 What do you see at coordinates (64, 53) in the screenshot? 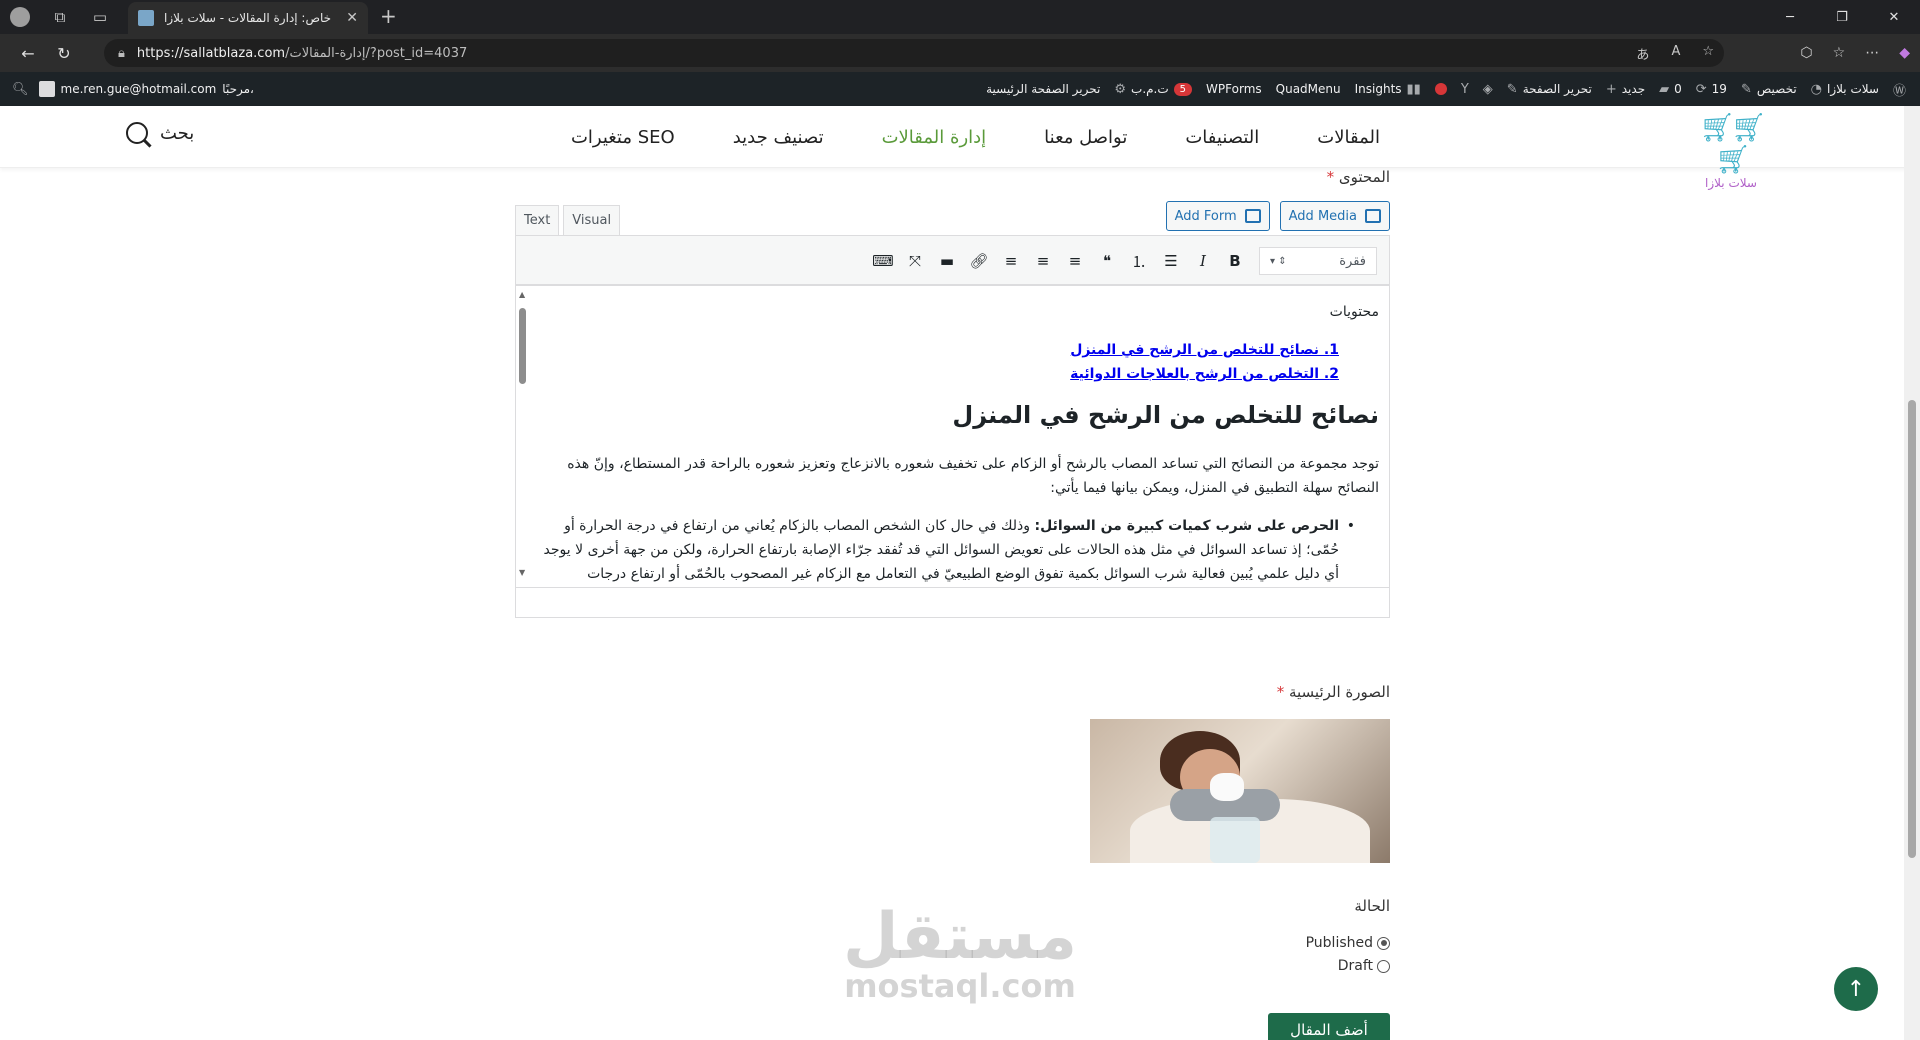
I see `refresh-icon: ↻` at bounding box center [64, 53].